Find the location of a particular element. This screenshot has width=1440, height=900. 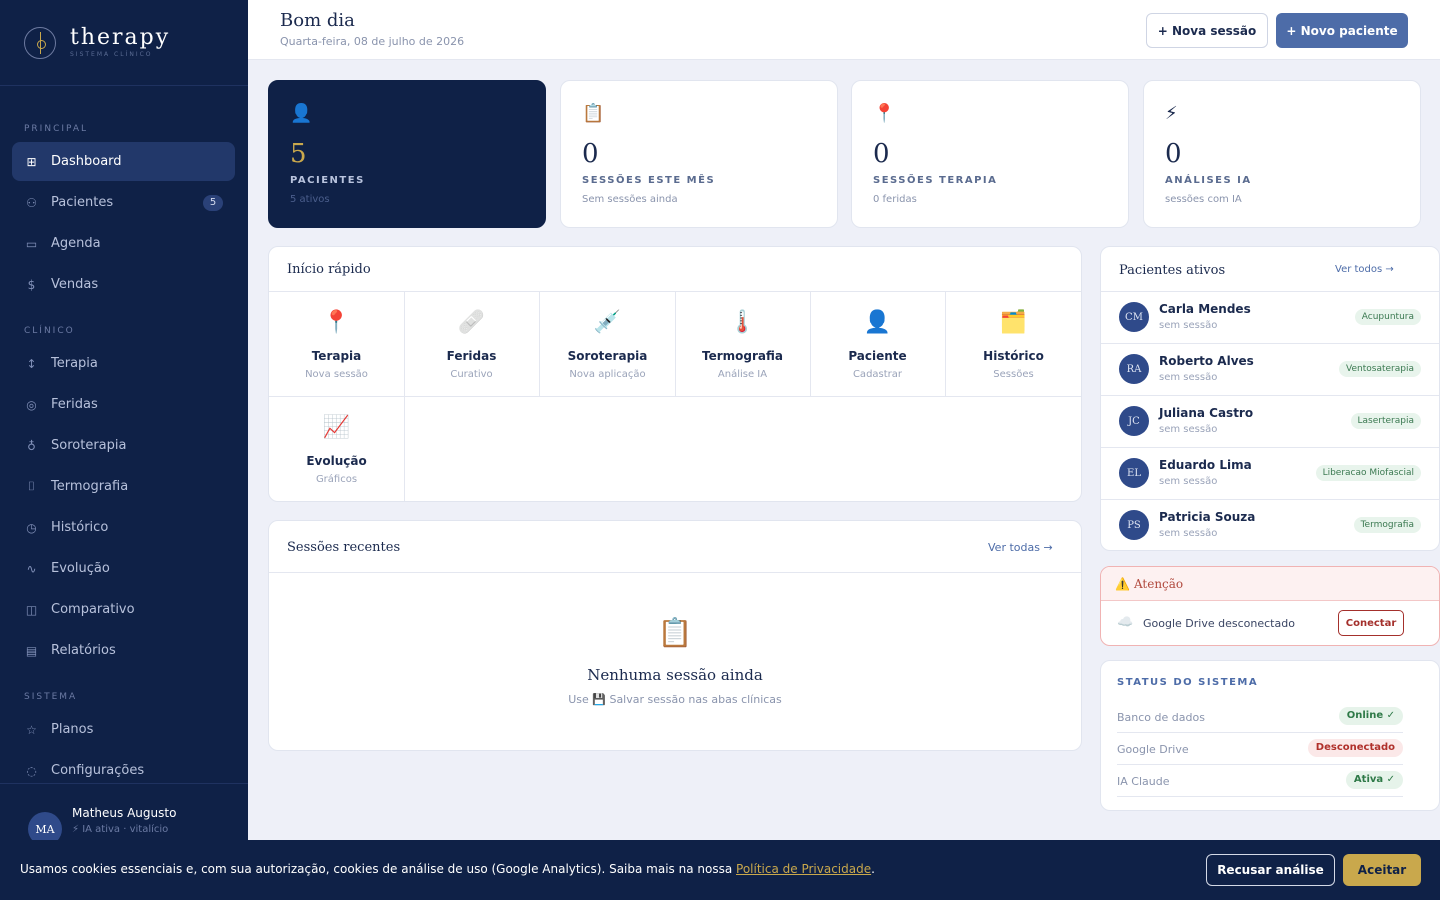

patient-row: PS Patricia Souza sem sessão Termografia is located at coordinates (1270, 524).